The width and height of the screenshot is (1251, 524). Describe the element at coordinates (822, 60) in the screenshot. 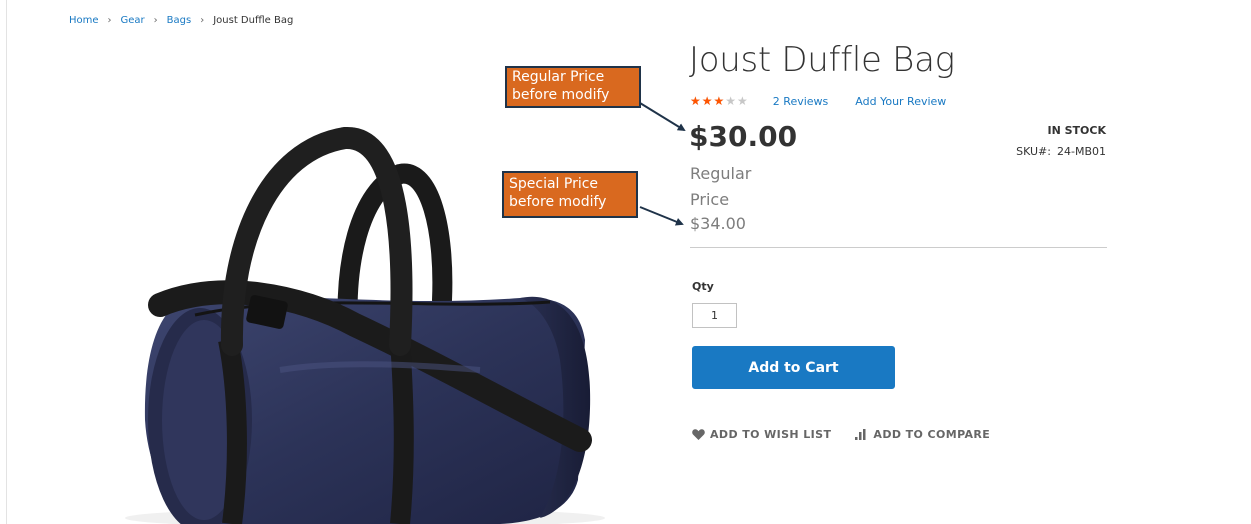

I see `product-title: Joust Duffle Bag` at that location.